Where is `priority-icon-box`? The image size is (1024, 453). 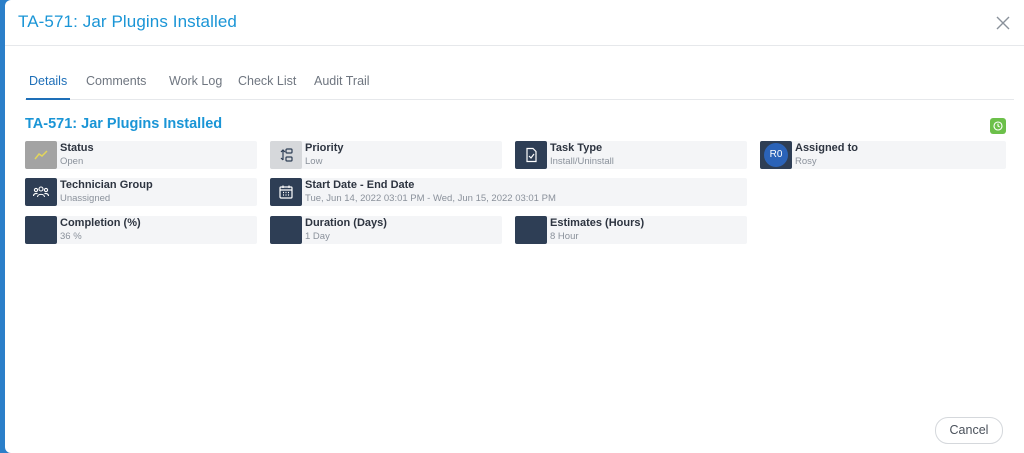 priority-icon-box is located at coordinates (286, 155).